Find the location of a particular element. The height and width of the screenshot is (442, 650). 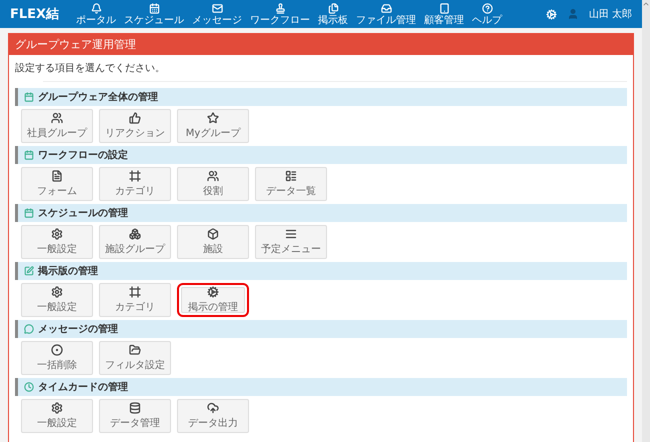

list-icon is located at coordinates (291, 176).